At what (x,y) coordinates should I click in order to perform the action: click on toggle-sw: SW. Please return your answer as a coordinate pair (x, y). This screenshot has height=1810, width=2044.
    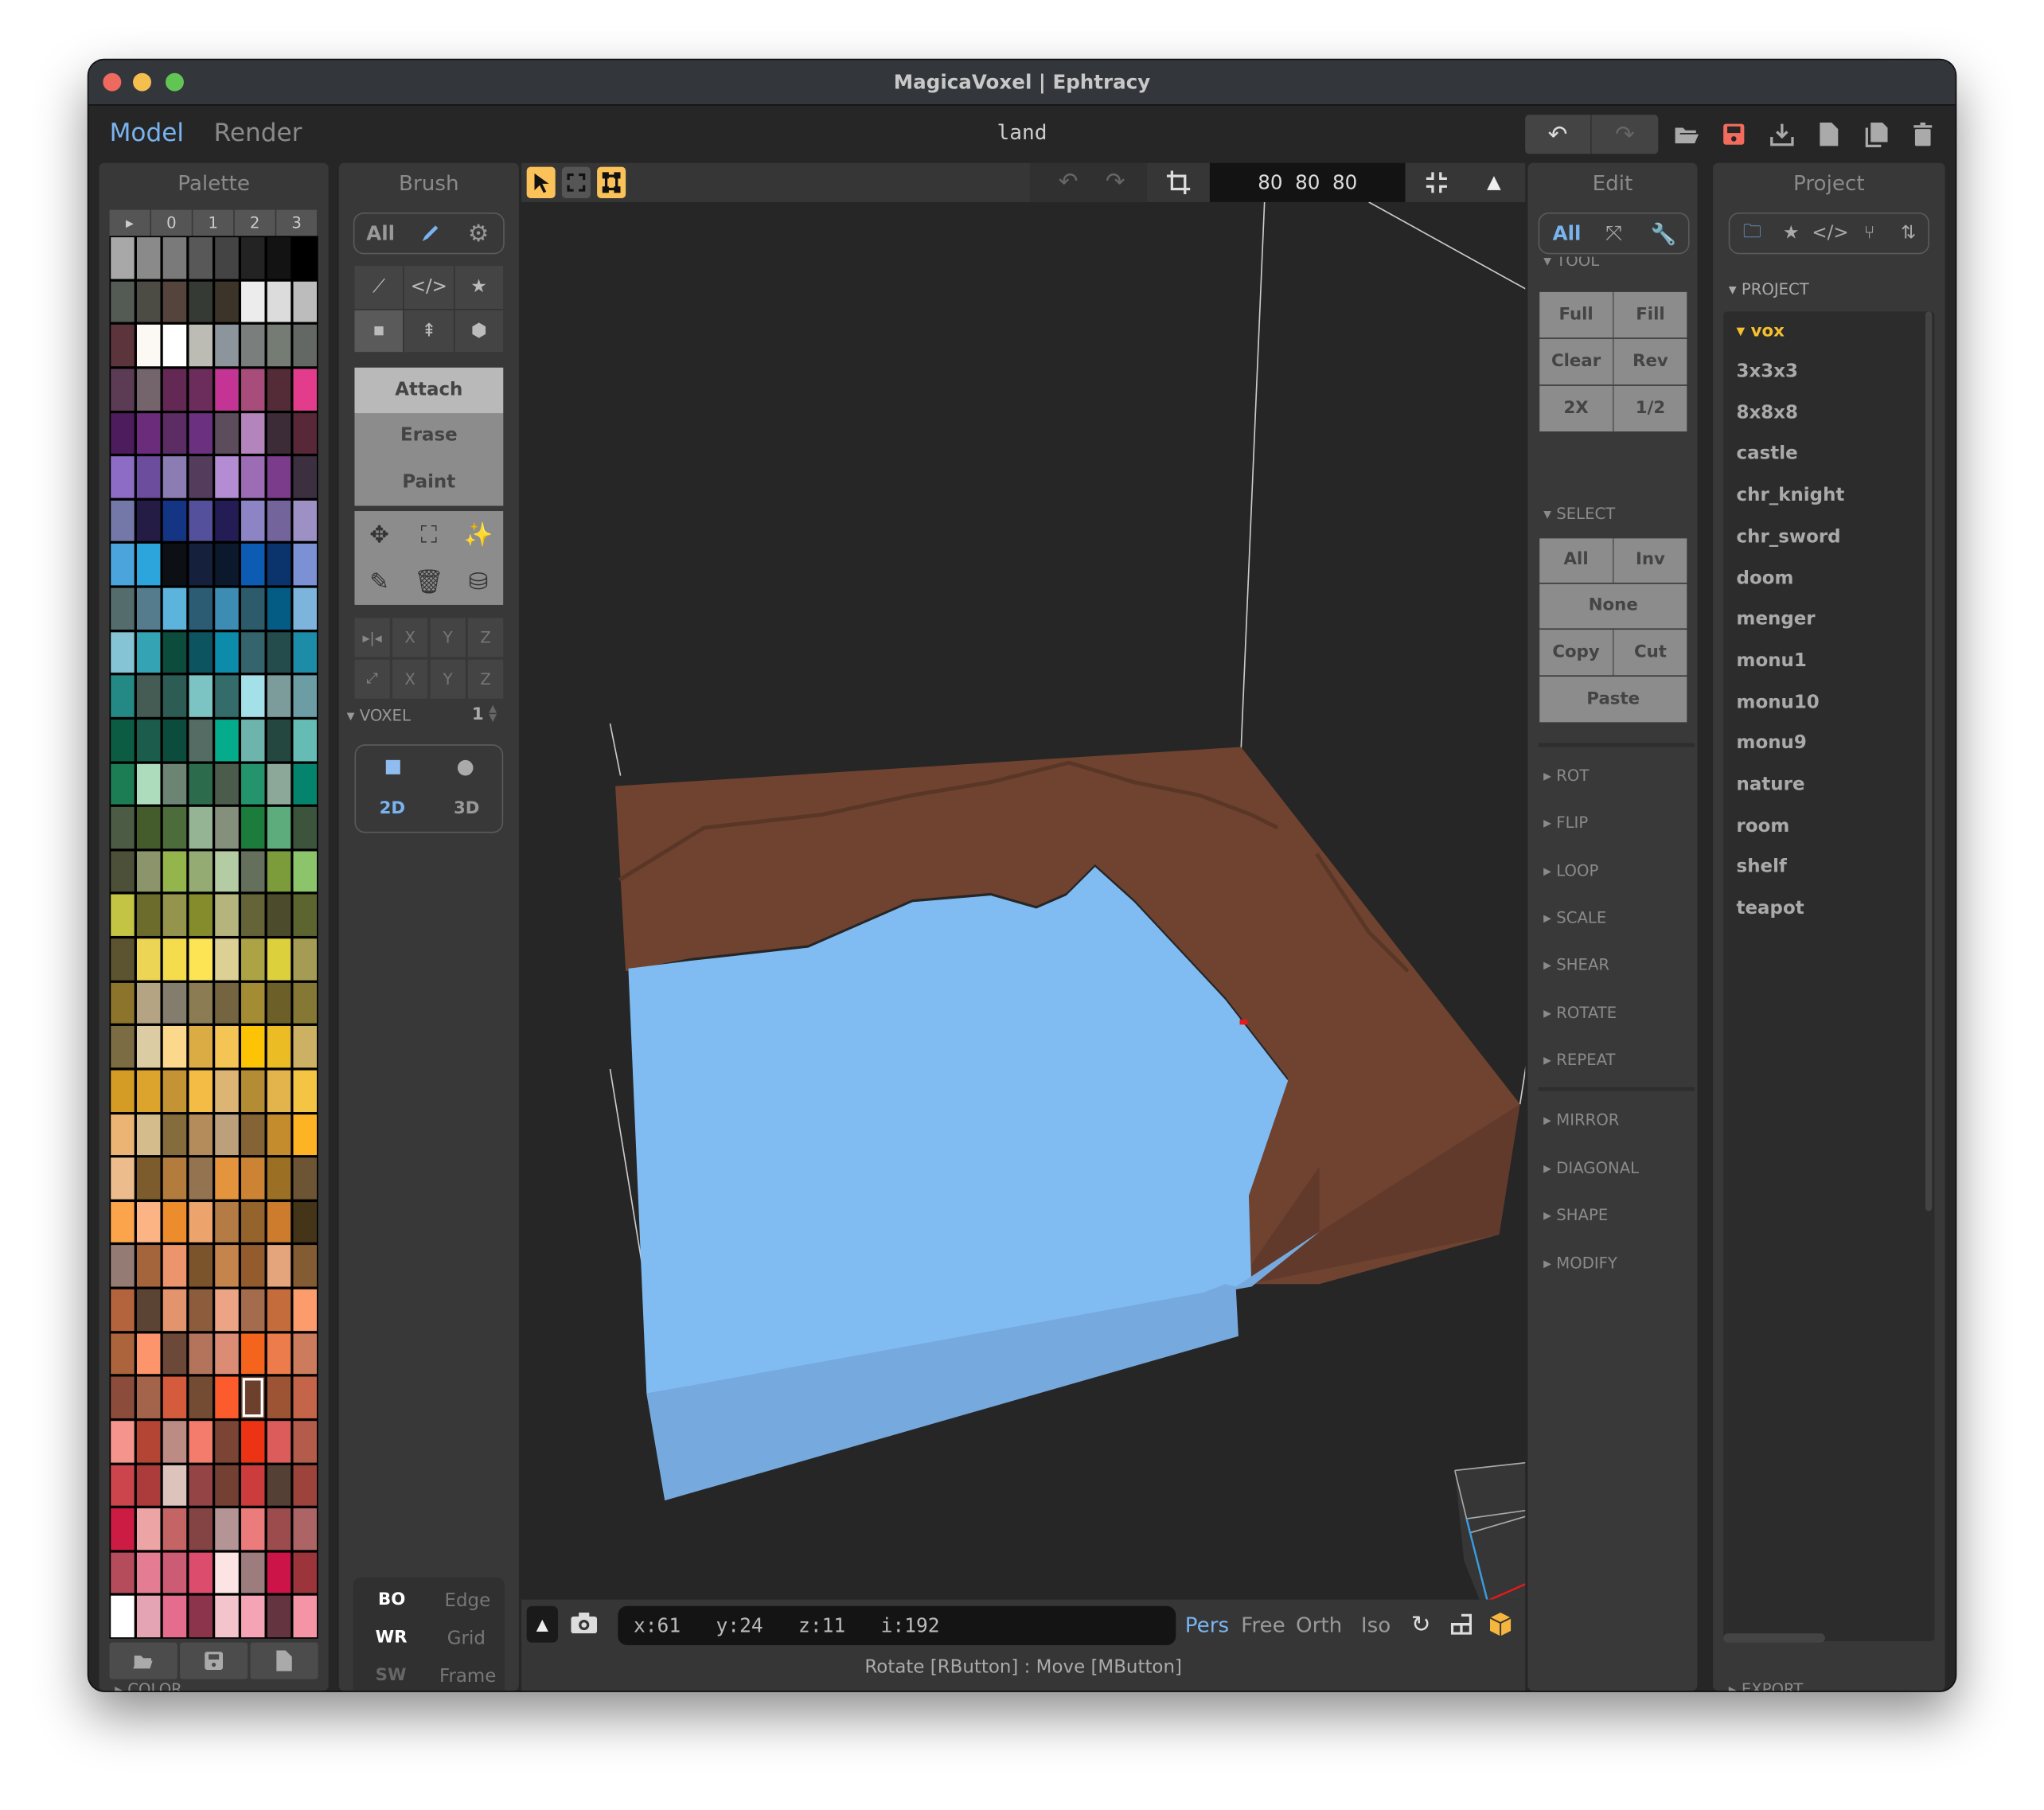
    Looking at the image, I should click on (392, 1676).